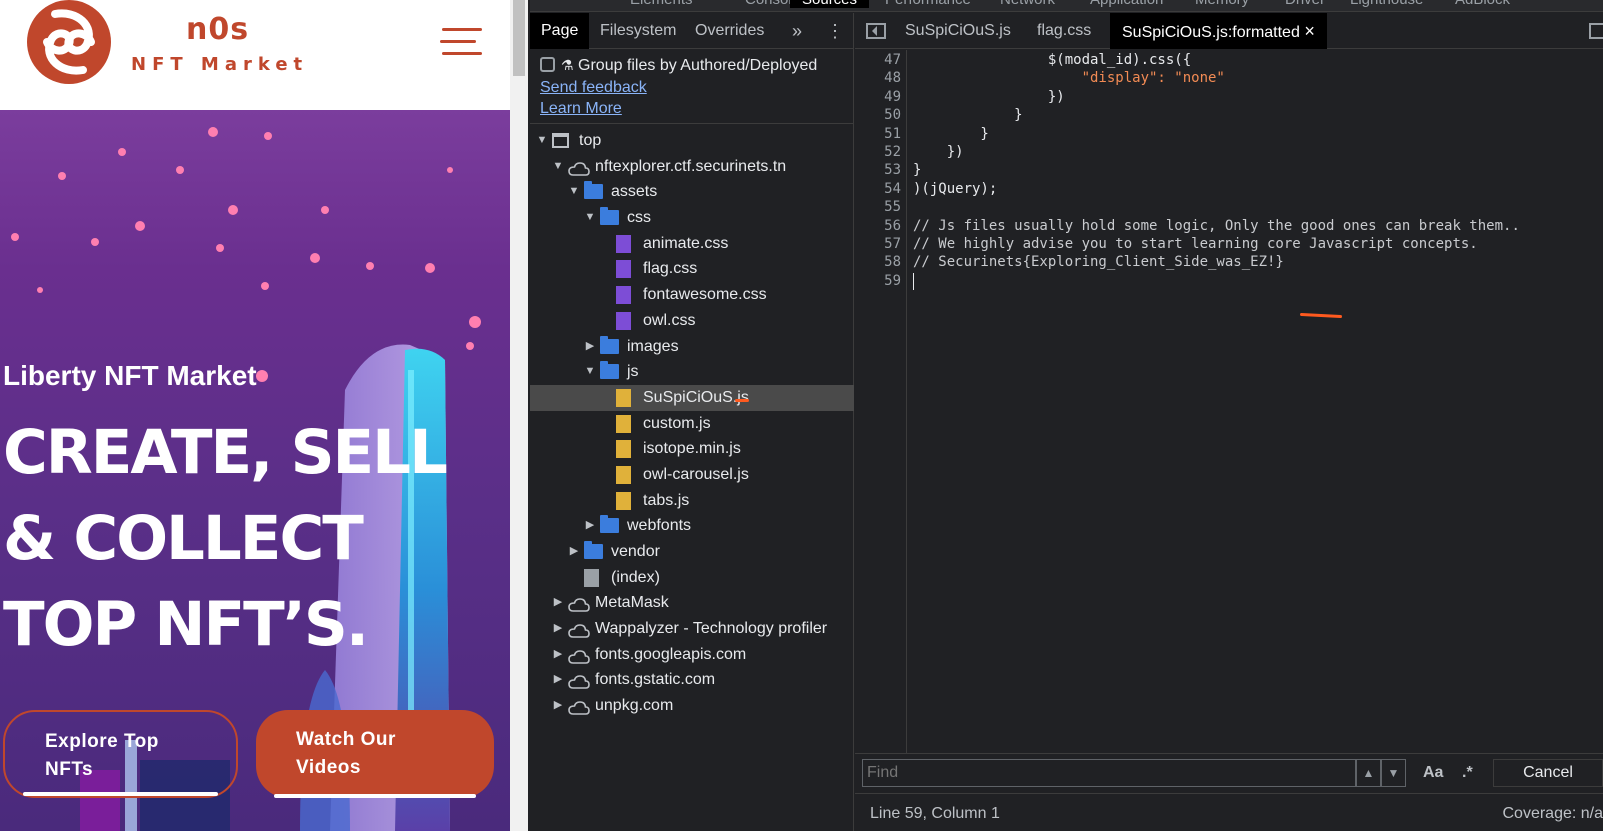 Image resolution: width=1603 pixels, height=831 pixels. What do you see at coordinates (692, 706) in the screenshot?
I see `tree-item: ▶ unpkg.com` at bounding box center [692, 706].